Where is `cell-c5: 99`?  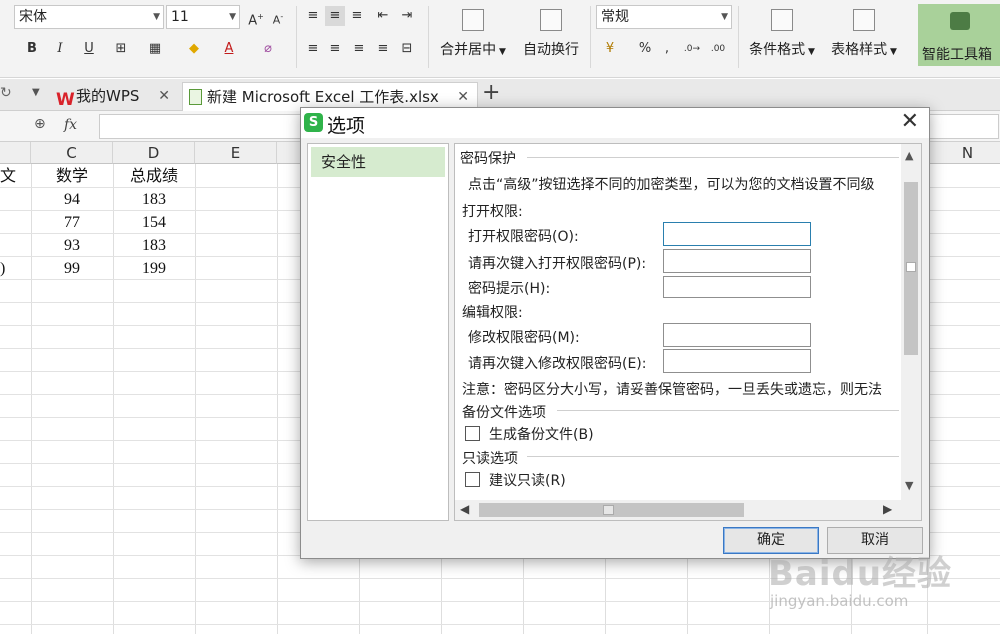 cell-c5: 99 is located at coordinates (72, 268).